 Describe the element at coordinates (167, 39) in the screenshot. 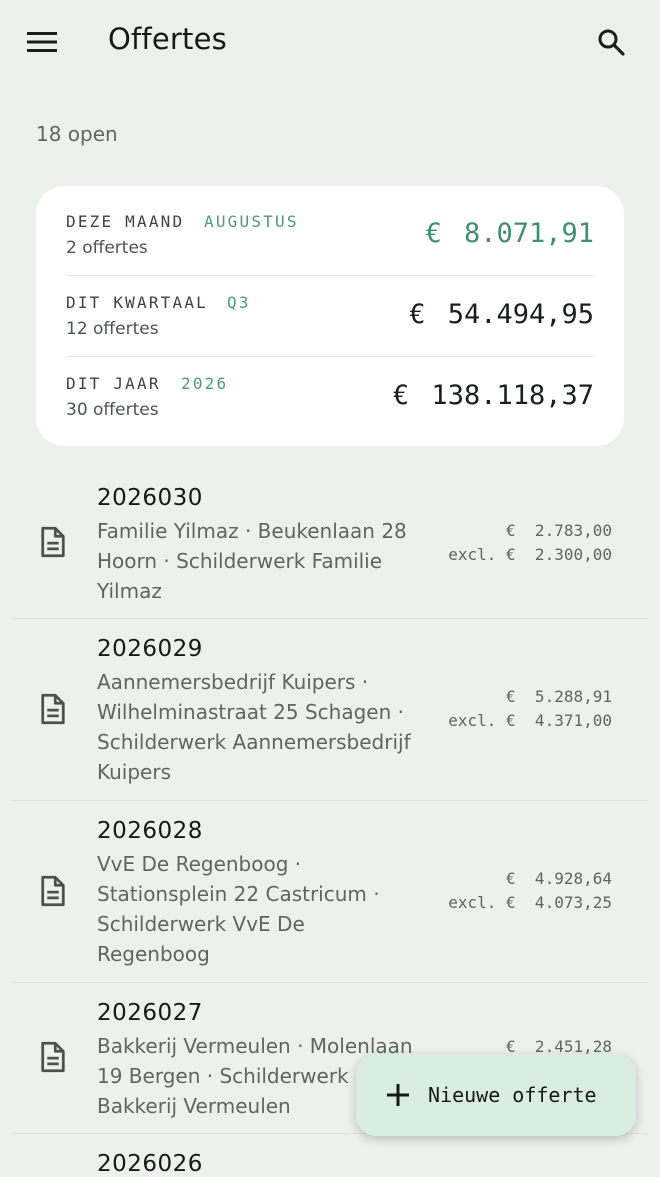

I see `page-title: Offertes` at that location.